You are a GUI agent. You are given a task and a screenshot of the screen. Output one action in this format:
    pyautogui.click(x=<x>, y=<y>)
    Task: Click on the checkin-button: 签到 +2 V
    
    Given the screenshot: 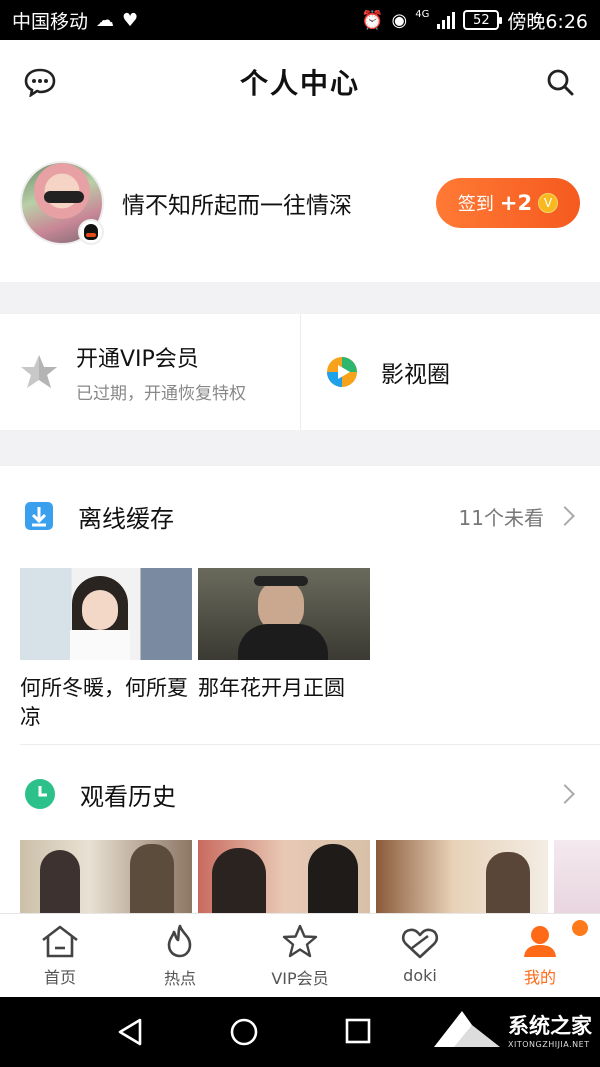 What is the action you would take?
    pyautogui.click(x=508, y=203)
    